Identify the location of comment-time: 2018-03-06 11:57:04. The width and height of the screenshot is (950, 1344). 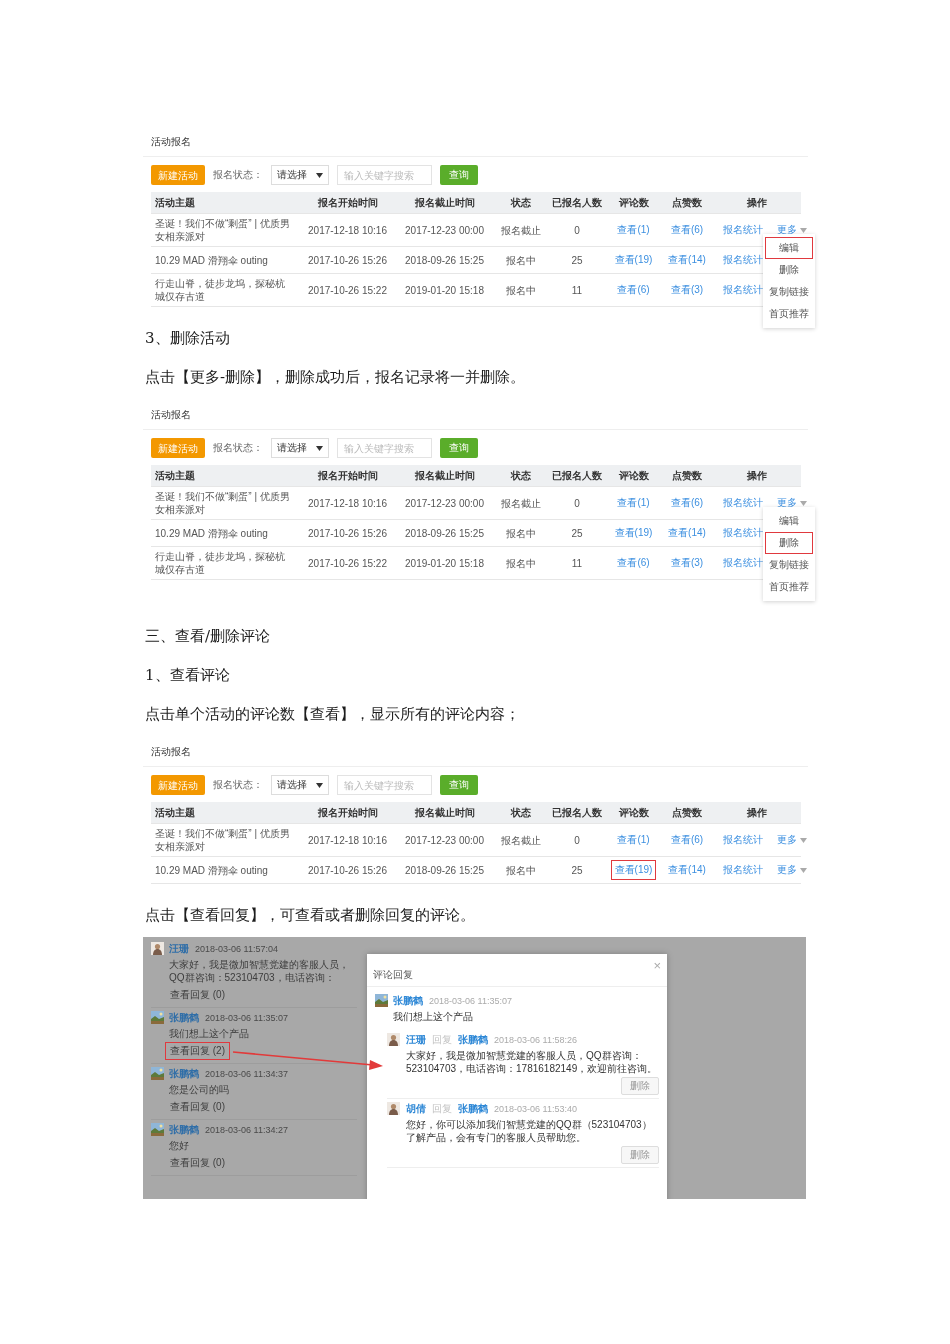
(236, 949).